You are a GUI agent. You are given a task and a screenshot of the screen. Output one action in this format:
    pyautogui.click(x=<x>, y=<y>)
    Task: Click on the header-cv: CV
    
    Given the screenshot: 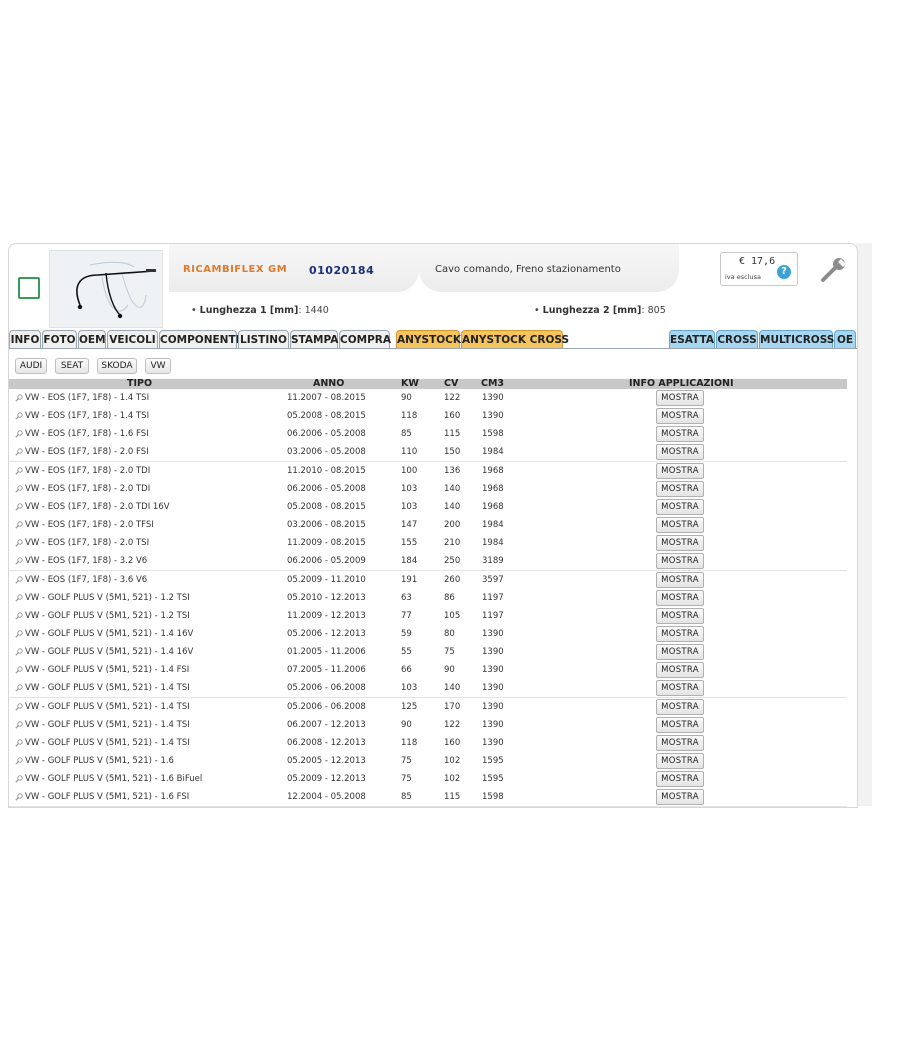 What is the action you would take?
    pyautogui.click(x=451, y=383)
    